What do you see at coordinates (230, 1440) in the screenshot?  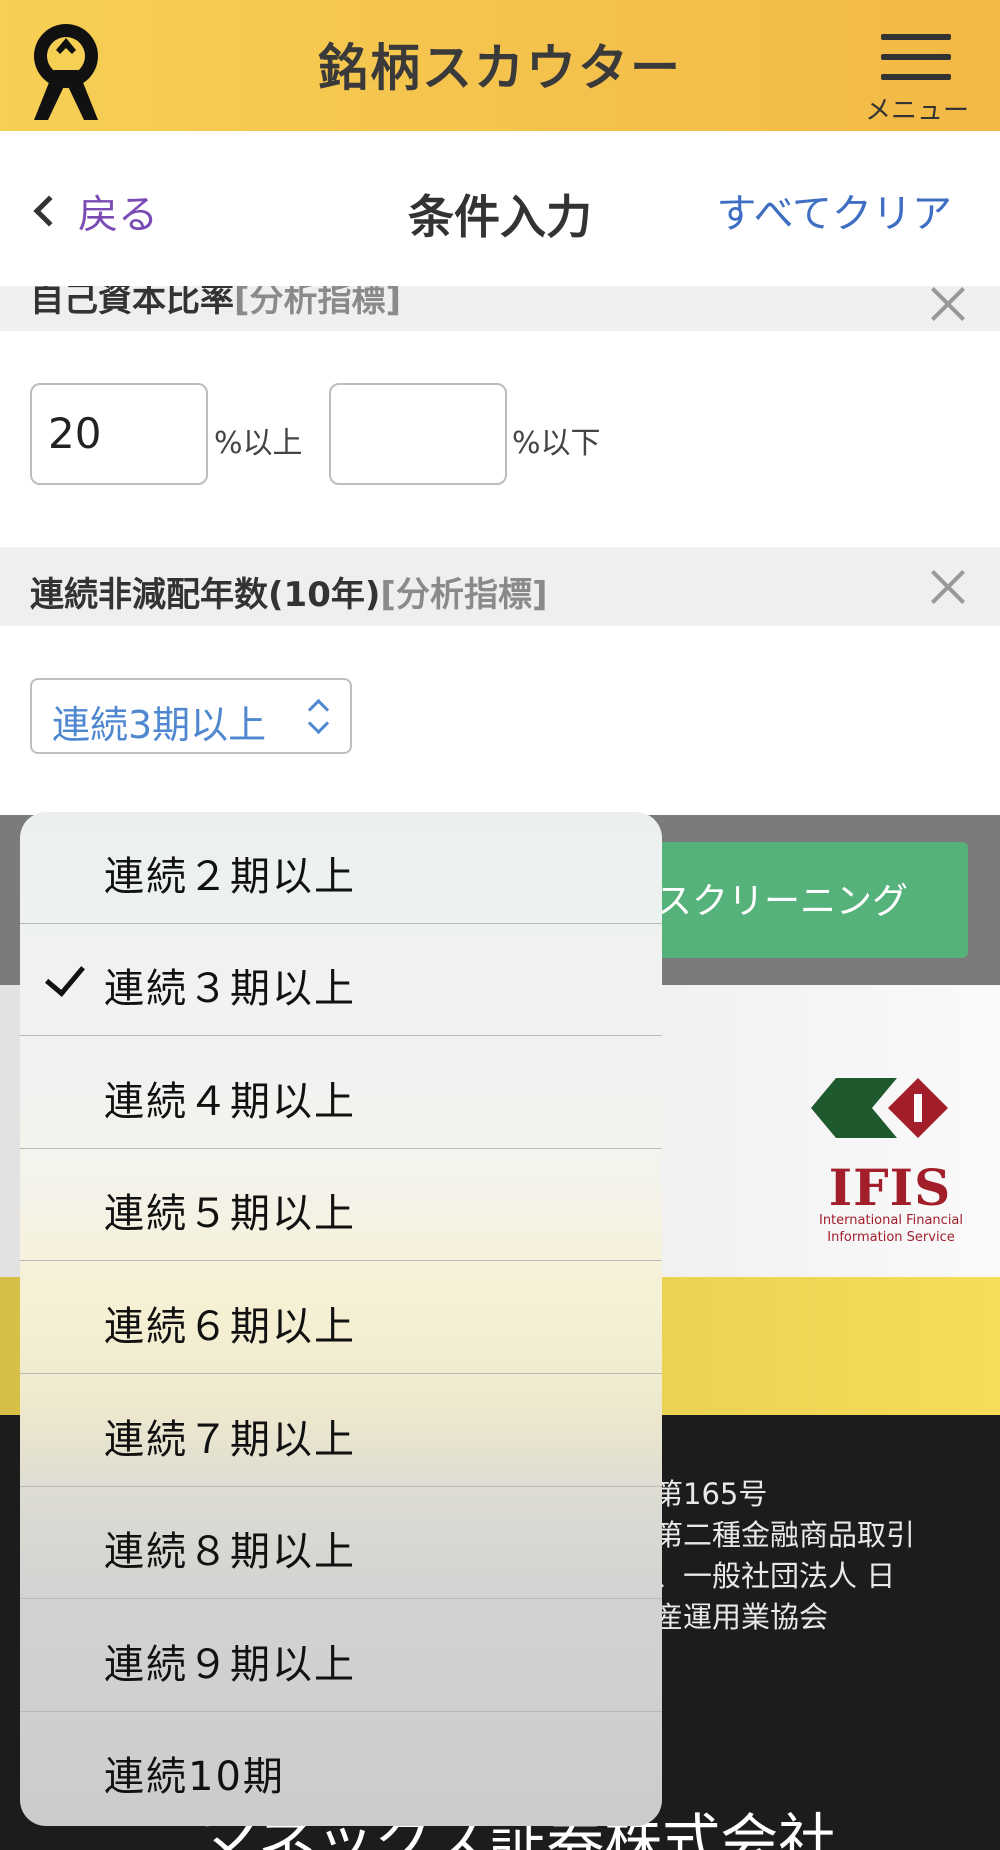 I see `picker-option-label: 連続７期以上` at bounding box center [230, 1440].